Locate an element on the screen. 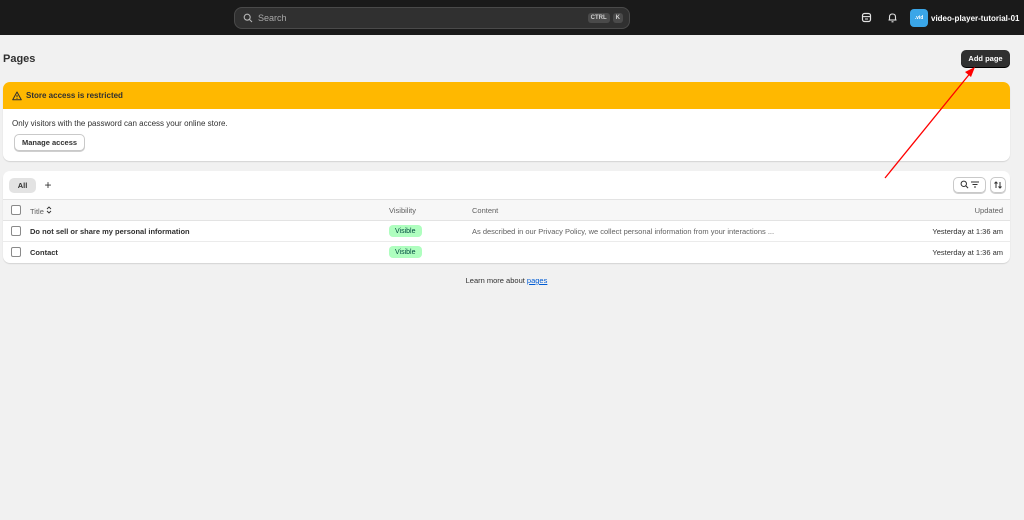 This screenshot has height=520, width=1024. warning-icon is located at coordinates (17, 96).